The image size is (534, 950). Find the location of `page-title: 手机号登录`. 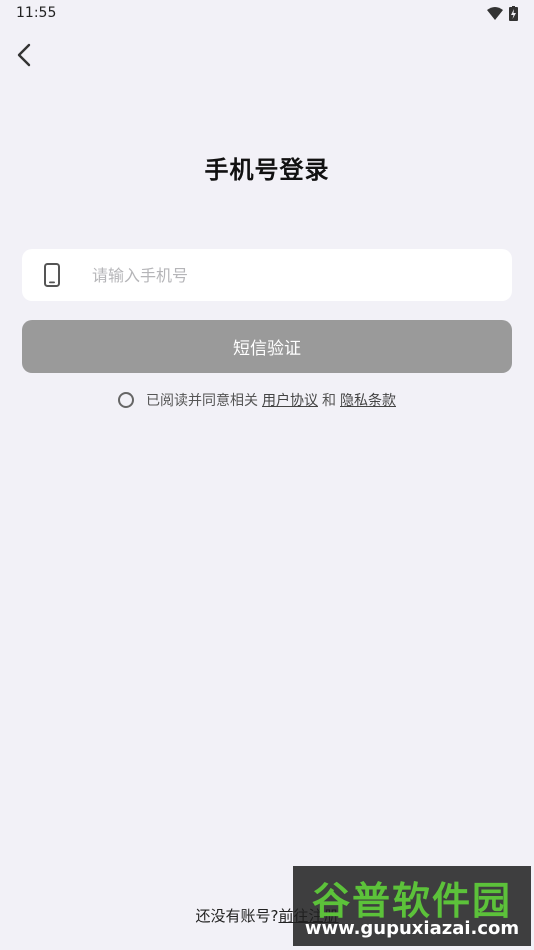

page-title: 手机号登录 is located at coordinates (267, 170).